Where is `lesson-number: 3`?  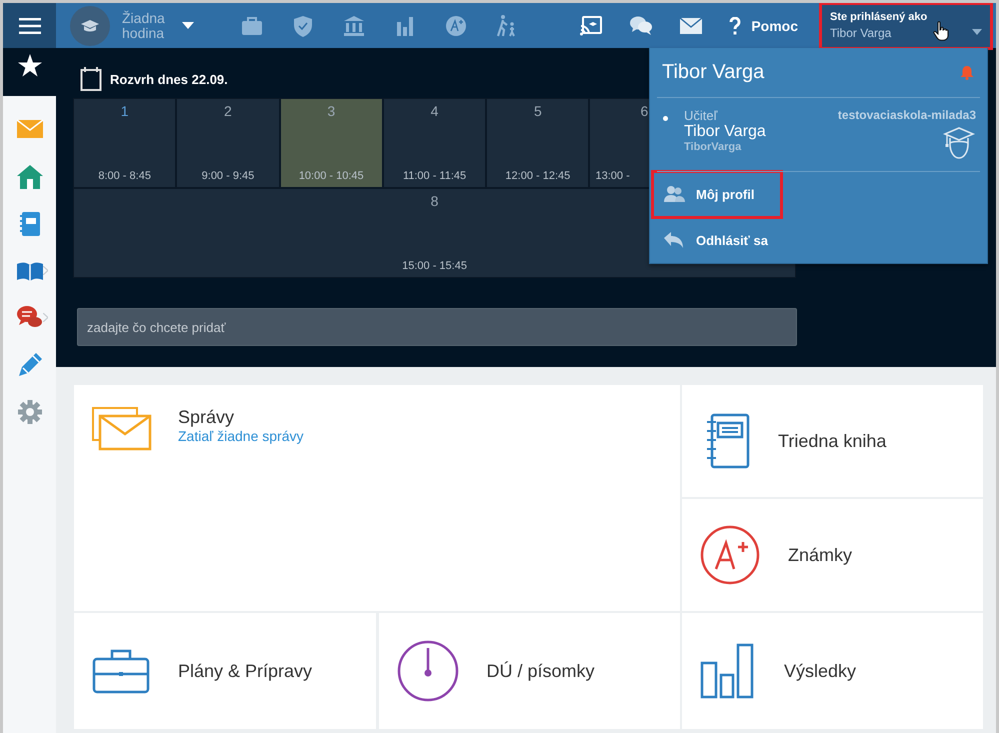
lesson-number: 3 is located at coordinates (331, 111).